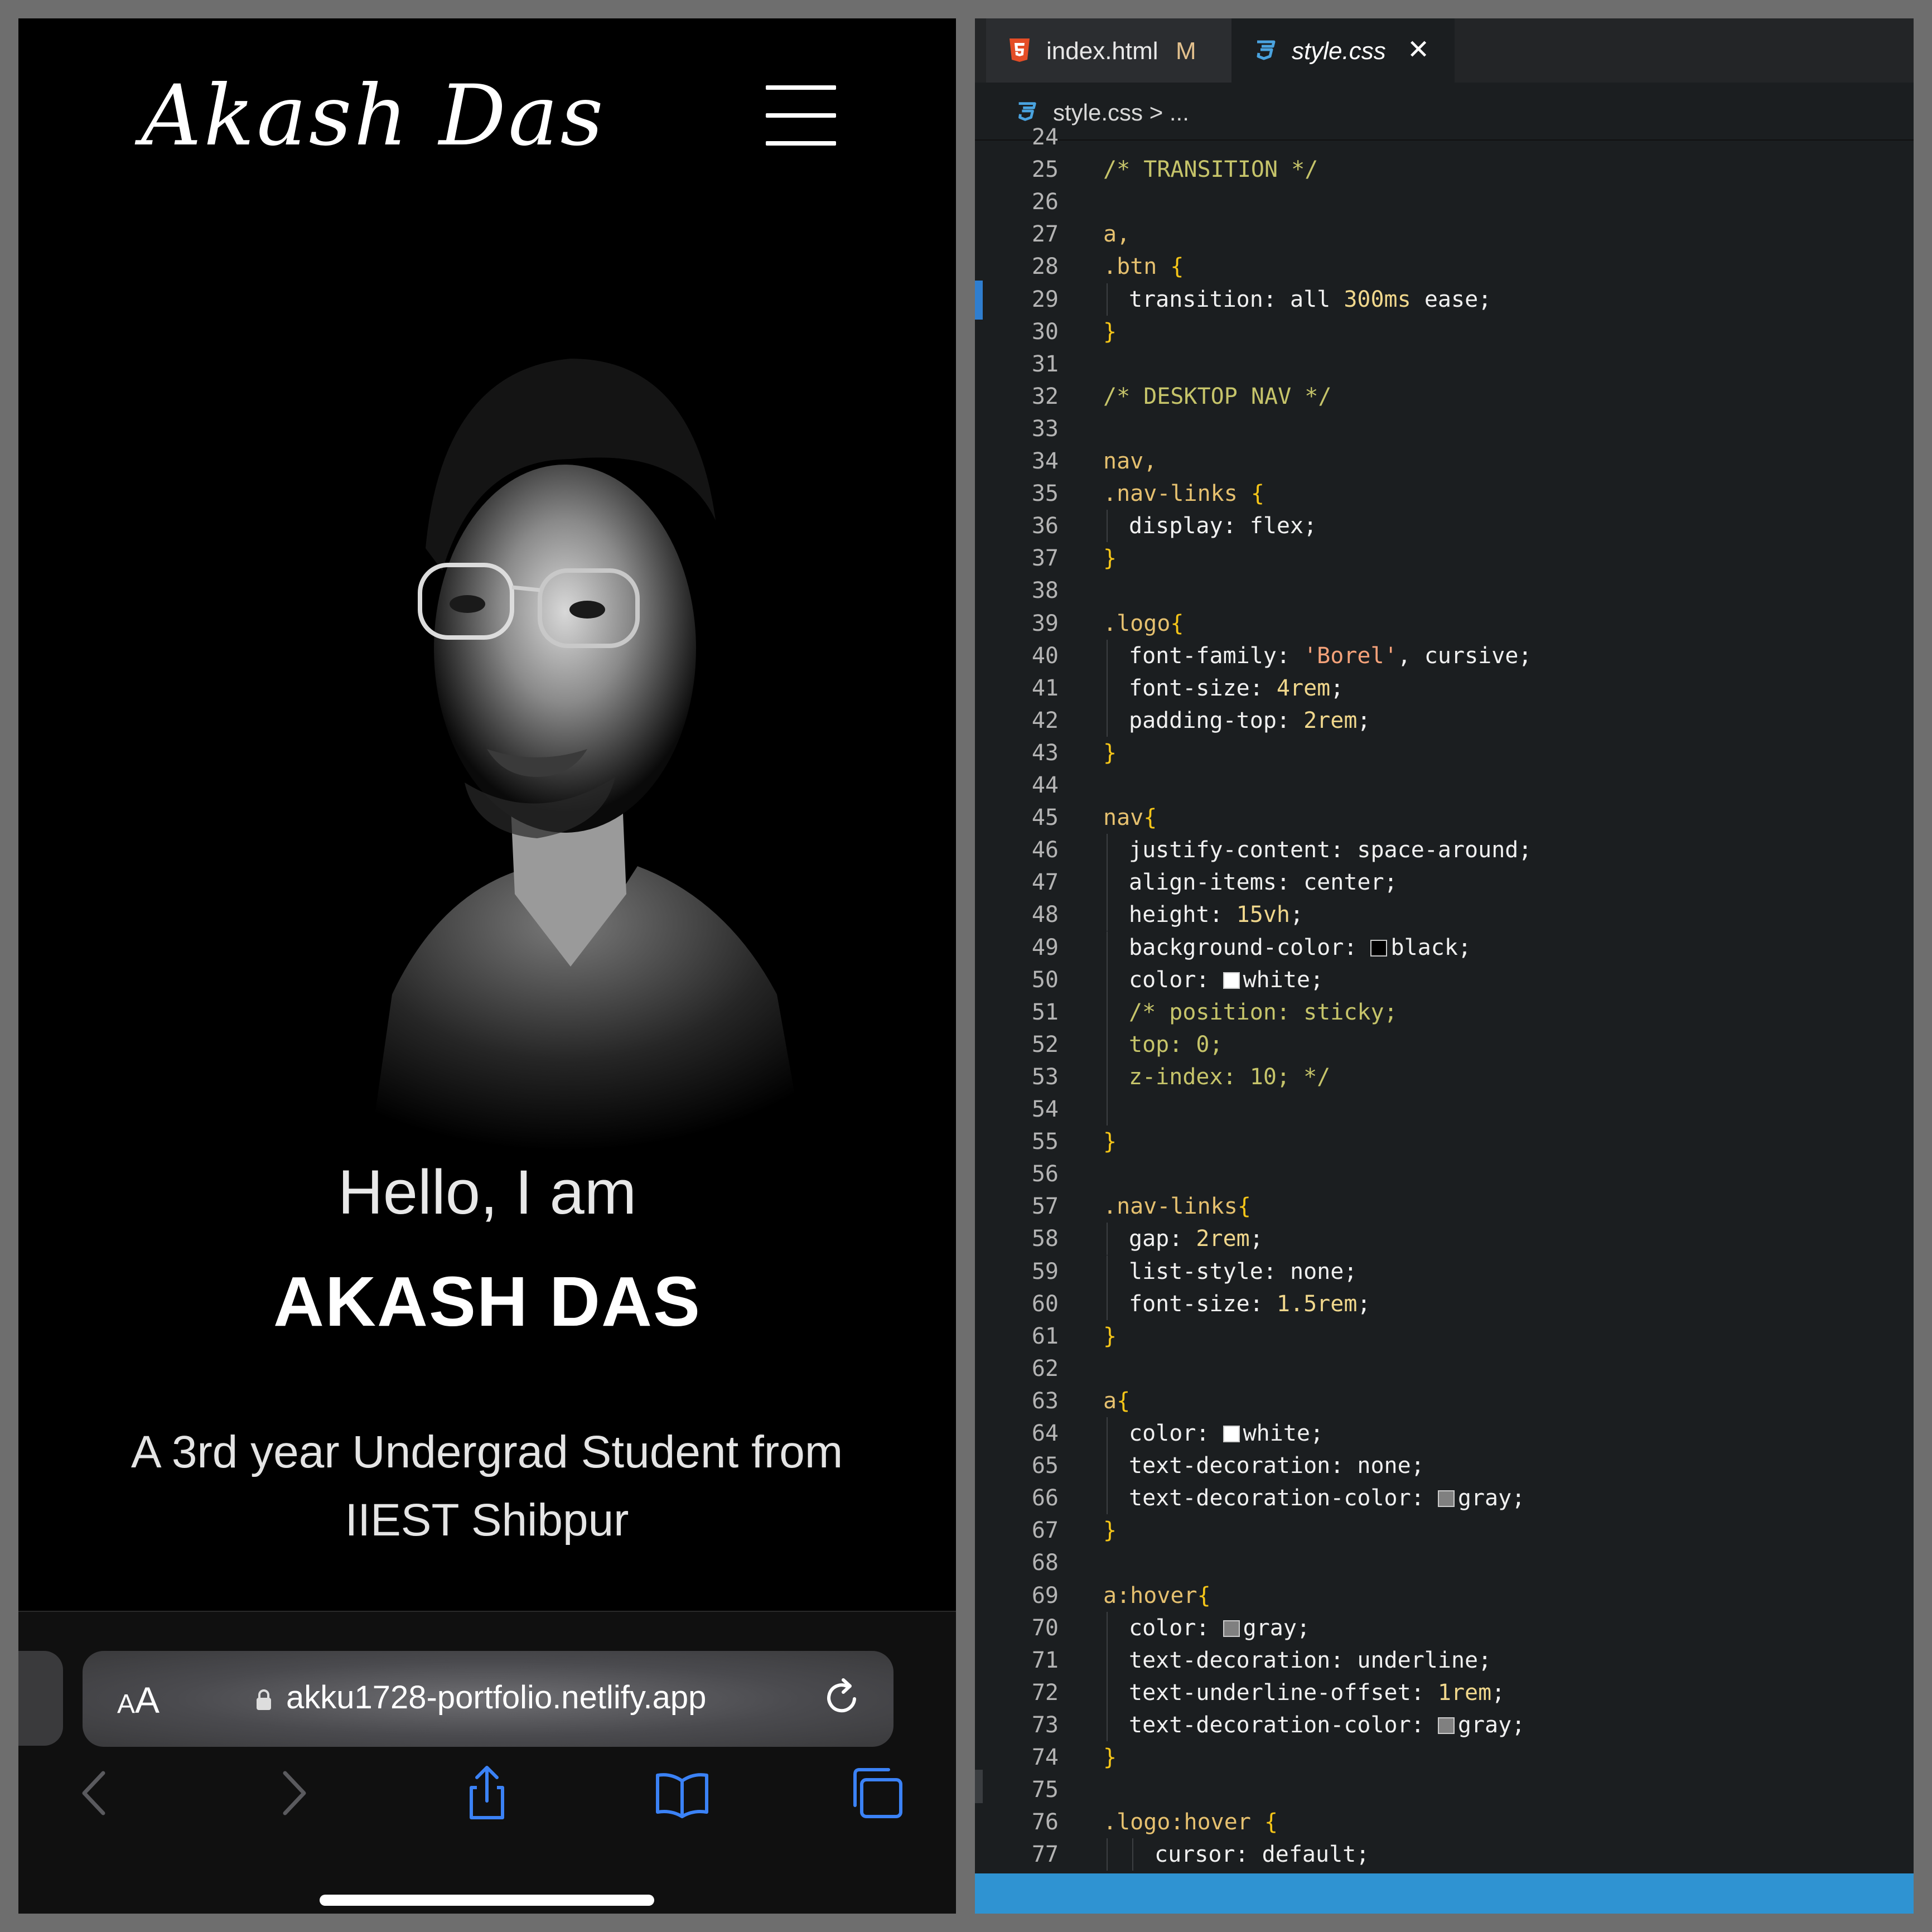  What do you see at coordinates (1444, 558) in the screenshot?
I see `code-line: 37}` at bounding box center [1444, 558].